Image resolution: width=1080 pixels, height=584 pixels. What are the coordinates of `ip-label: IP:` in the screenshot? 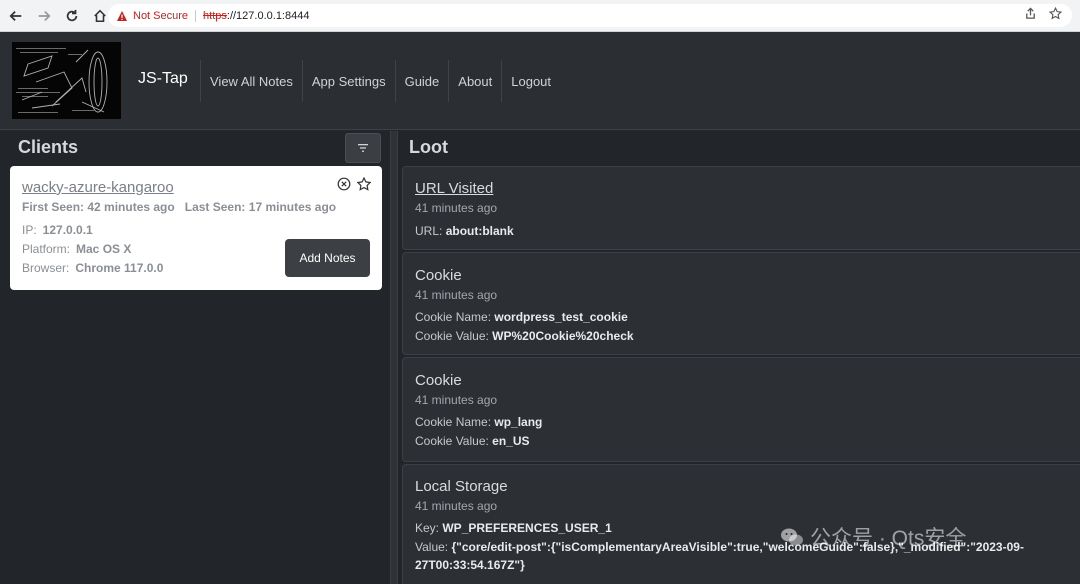 It's located at (29, 230).